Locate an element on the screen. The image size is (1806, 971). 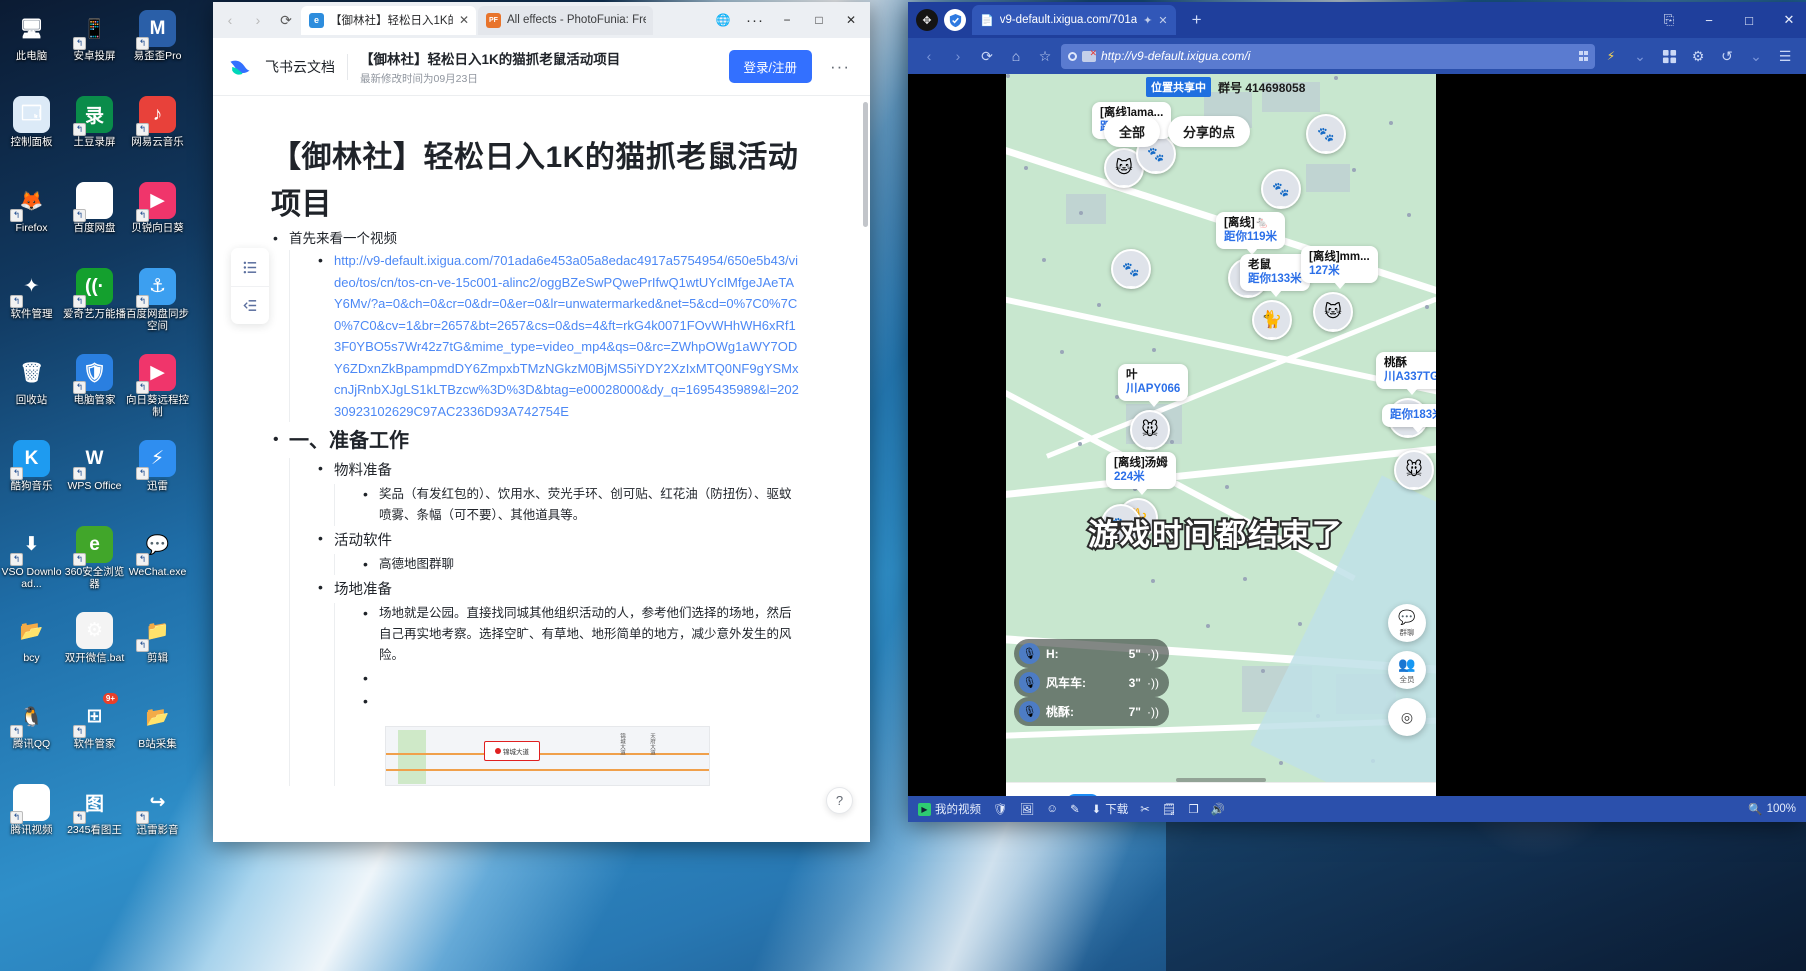
map-marker-bubble: 距你183米 is located at coordinates (1409, 418).